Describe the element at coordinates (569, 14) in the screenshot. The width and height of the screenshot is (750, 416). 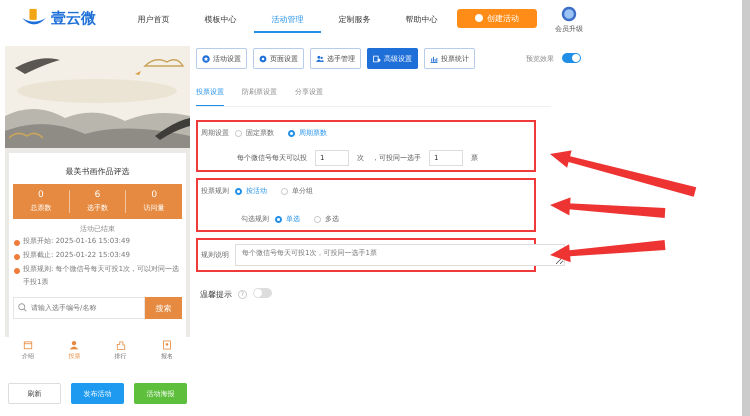
I see `vip-badge-icon` at that location.